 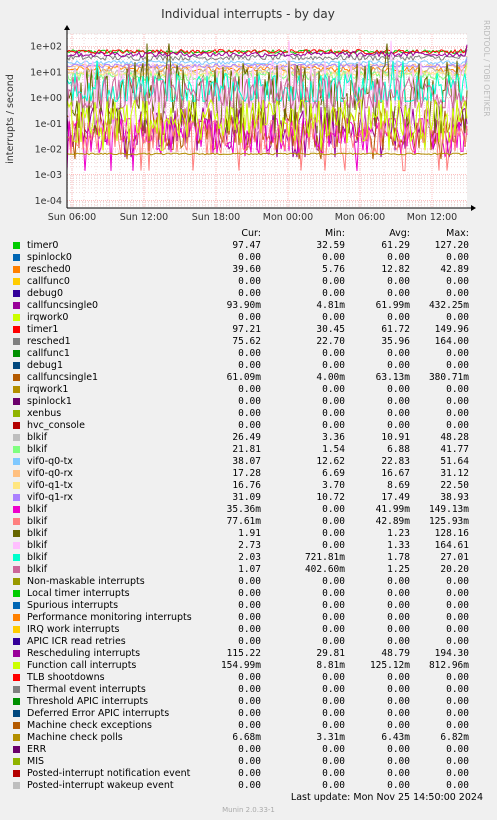 What do you see at coordinates (10, 119) in the screenshot?
I see `y-axis-label: interrupts / second` at bounding box center [10, 119].